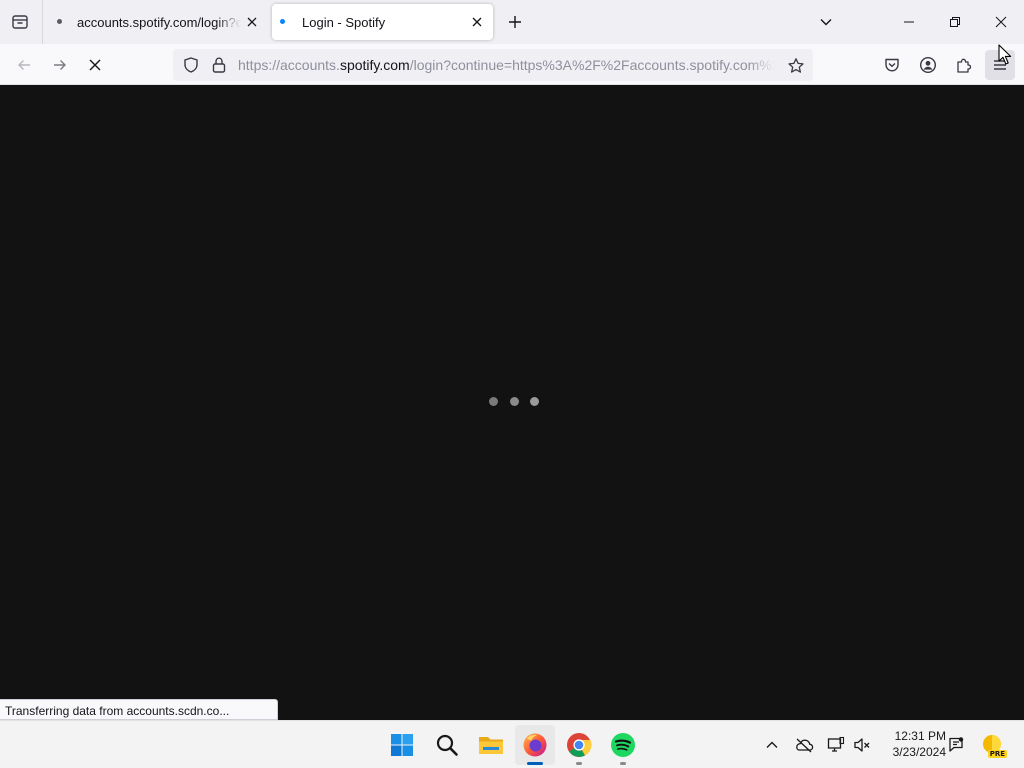 Image resolution: width=1024 pixels, height=768 pixels. I want to click on volume-tray-button, so click(862, 745).